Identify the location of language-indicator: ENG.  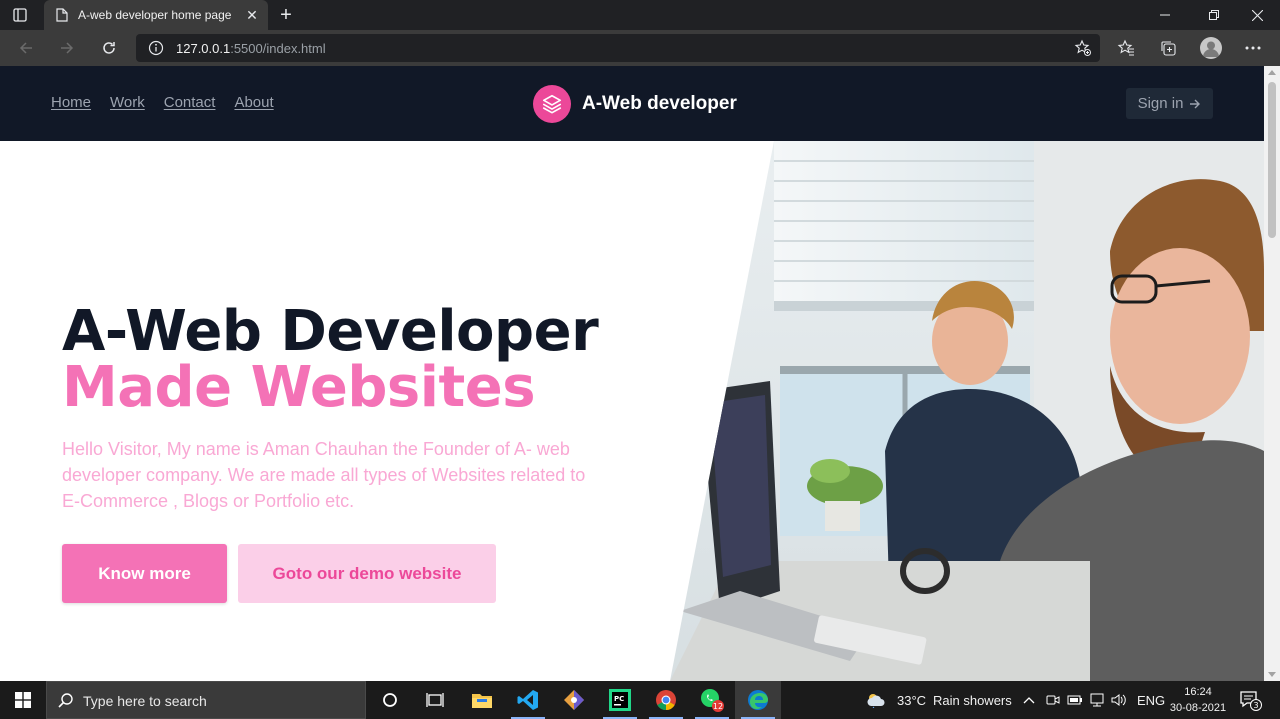
(1151, 700).